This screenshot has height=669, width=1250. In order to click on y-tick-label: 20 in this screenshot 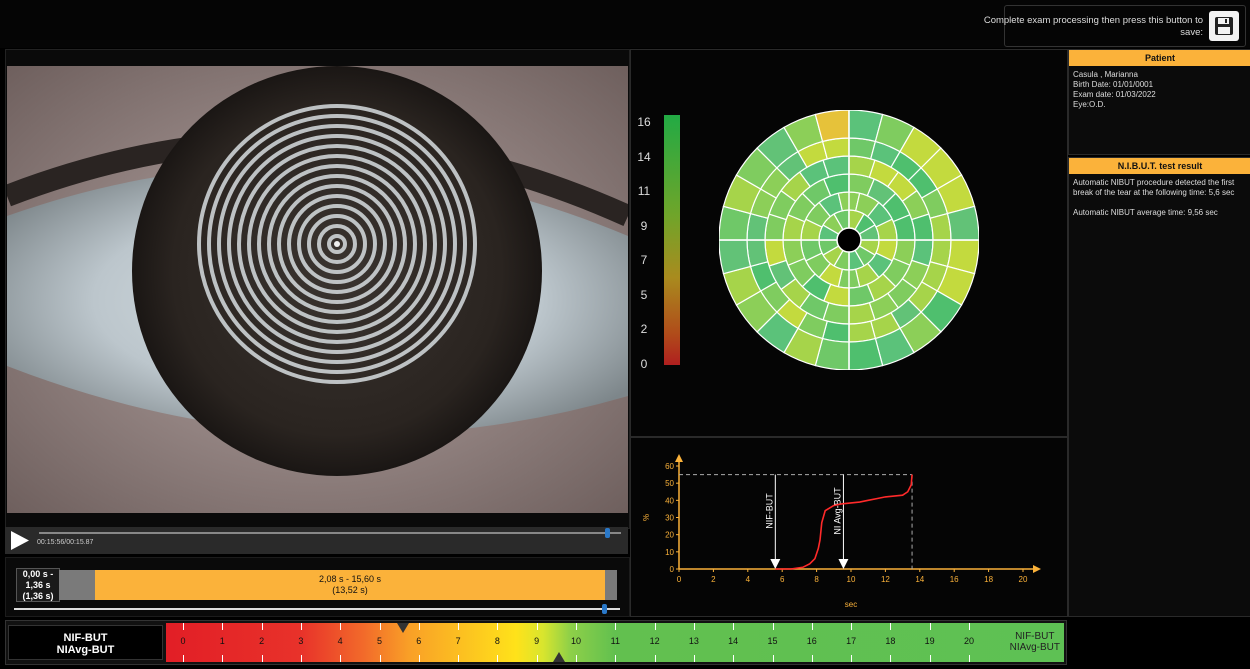, I will do `click(669, 535)`.